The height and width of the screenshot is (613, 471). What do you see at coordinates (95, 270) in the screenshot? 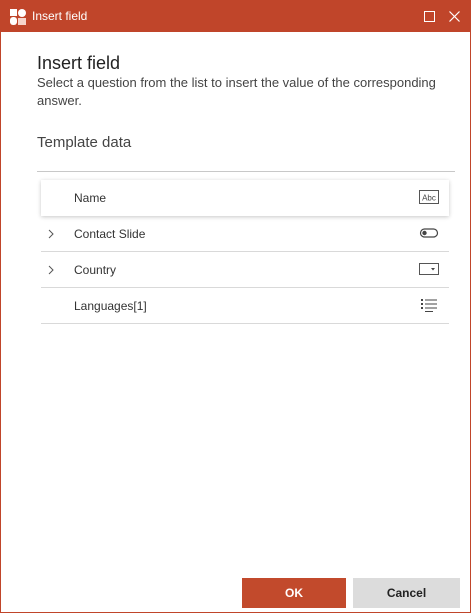
I see `field-label: Country` at bounding box center [95, 270].